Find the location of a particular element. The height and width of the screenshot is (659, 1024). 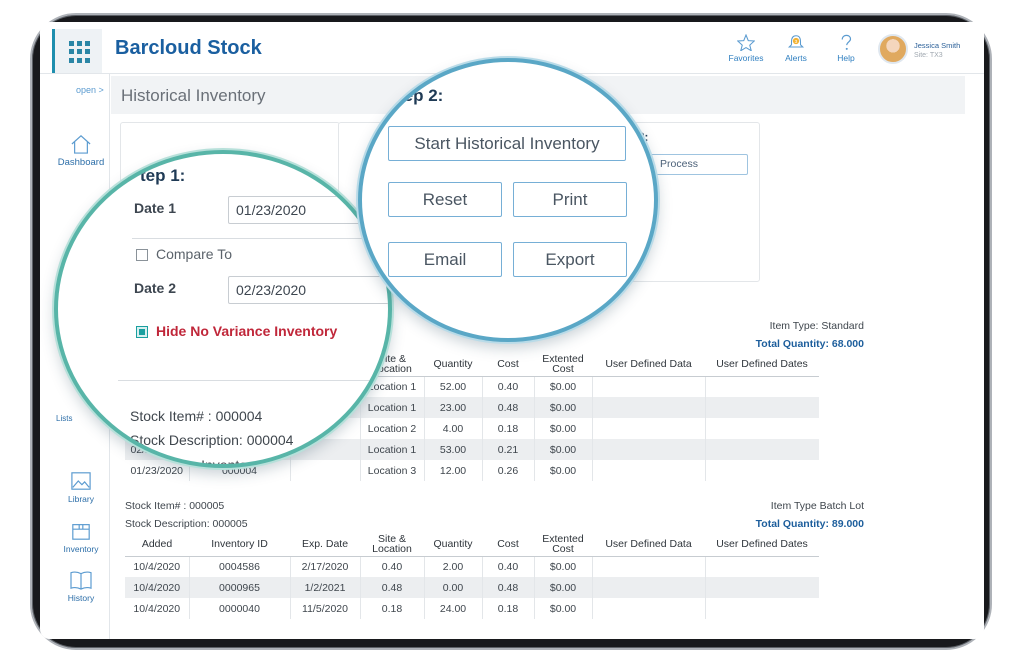

question-icon is located at coordinates (846, 42).